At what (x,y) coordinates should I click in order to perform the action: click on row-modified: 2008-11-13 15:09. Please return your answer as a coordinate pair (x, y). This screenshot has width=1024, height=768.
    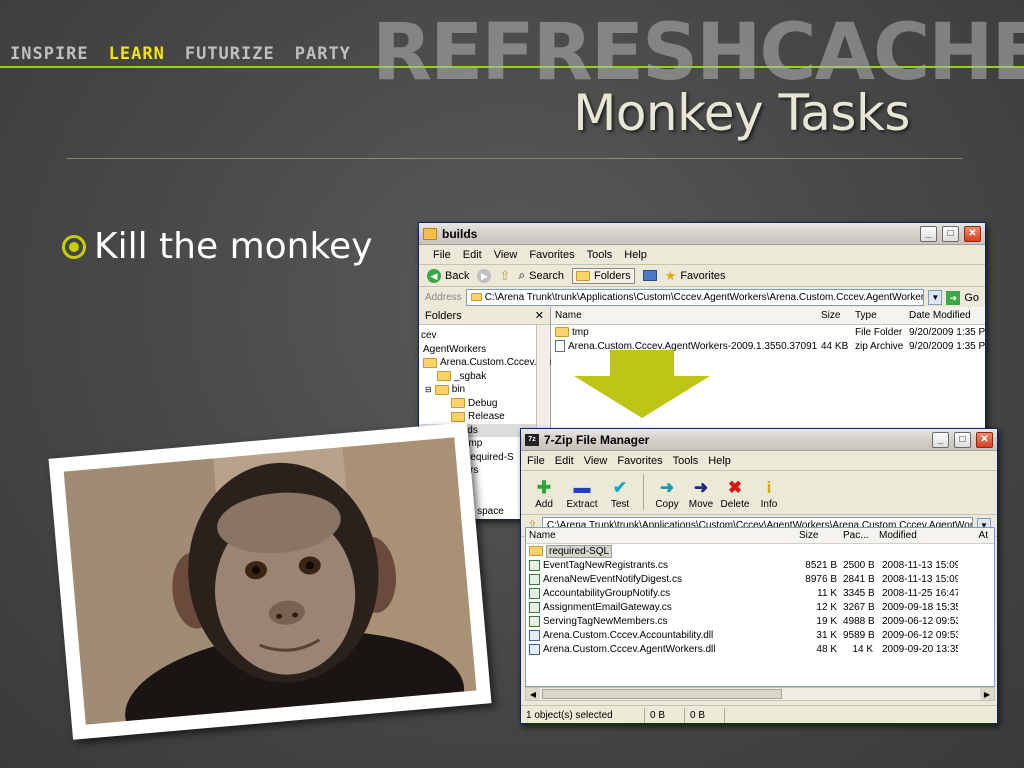
    Looking at the image, I should click on (920, 565).